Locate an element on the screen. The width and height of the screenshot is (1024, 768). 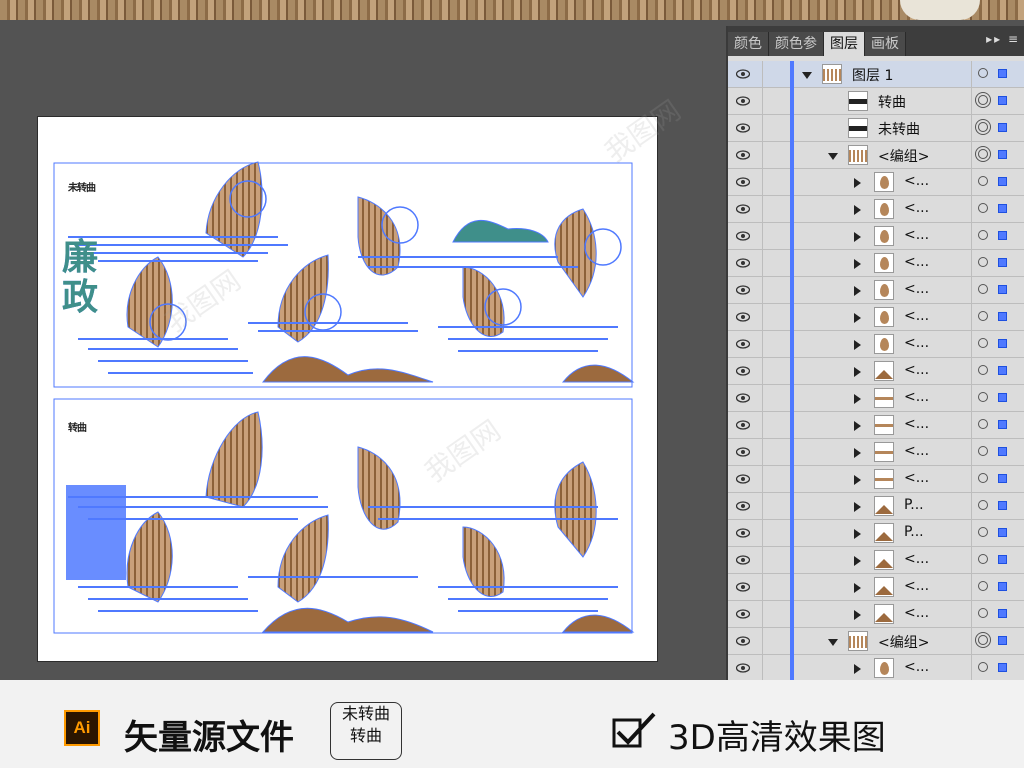
collapse-triangle-icon is located at coordinates (807, 75).